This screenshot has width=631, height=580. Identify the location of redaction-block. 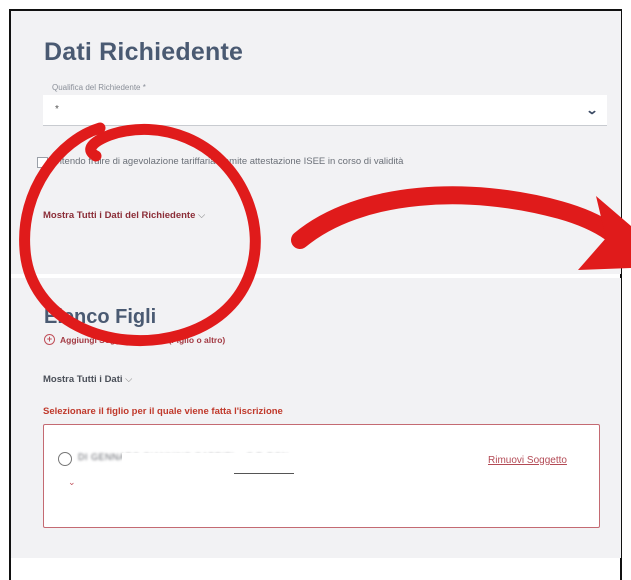
(312, 468).